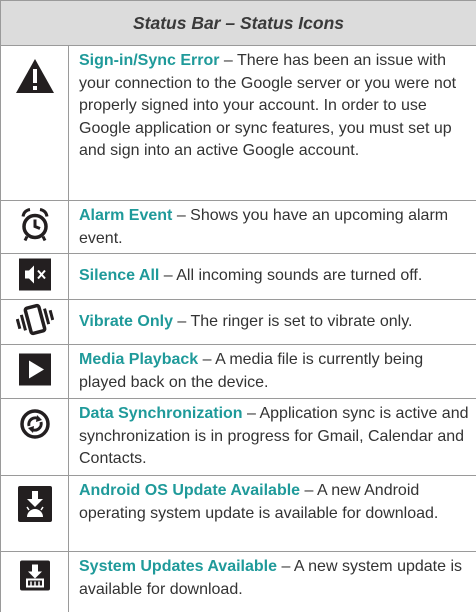  What do you see at coordinates (139, 359) in the screenshot?
I see `row-title: Media Playback` at bounding box center [139, 359].